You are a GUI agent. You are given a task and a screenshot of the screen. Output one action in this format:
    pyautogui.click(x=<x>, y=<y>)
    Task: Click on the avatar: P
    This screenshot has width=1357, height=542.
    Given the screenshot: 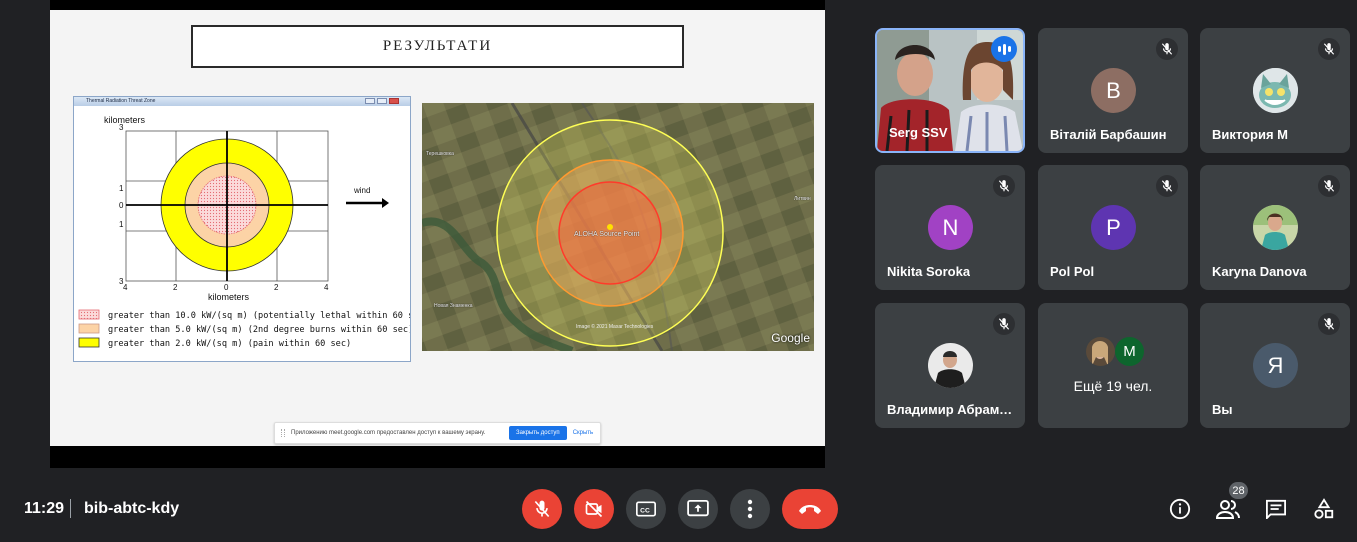 What is the action you would take?
    pyautogui.click(x=1113, y=227)
    